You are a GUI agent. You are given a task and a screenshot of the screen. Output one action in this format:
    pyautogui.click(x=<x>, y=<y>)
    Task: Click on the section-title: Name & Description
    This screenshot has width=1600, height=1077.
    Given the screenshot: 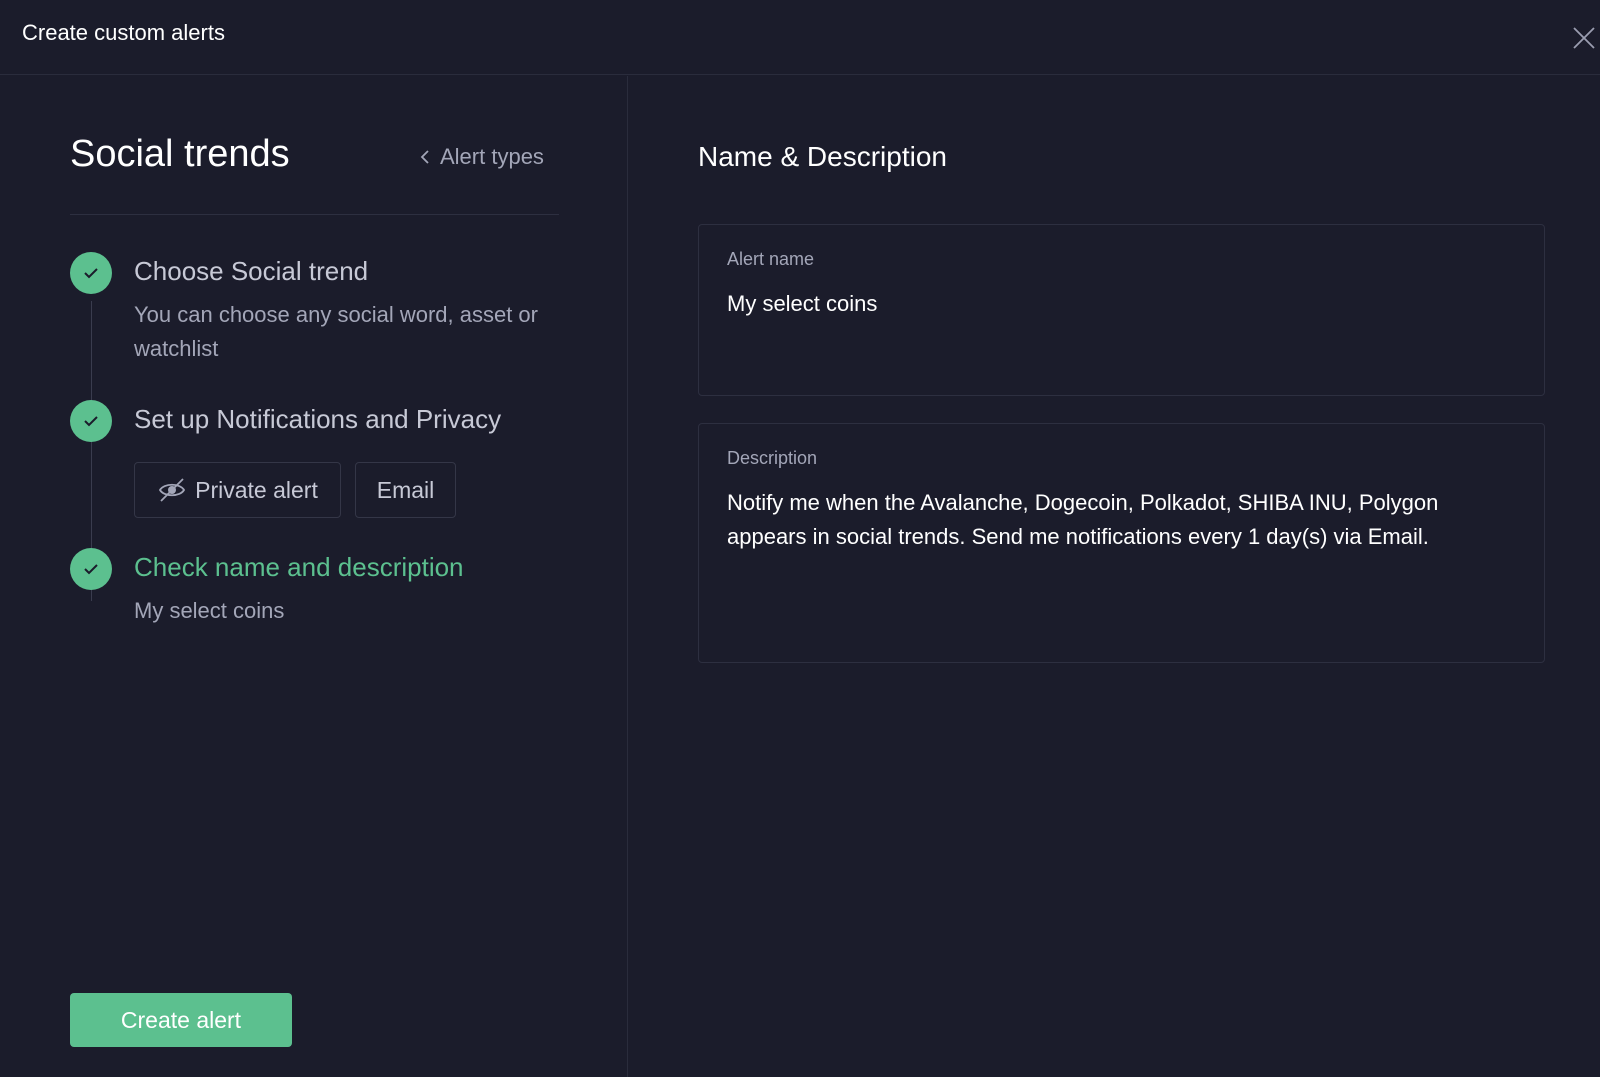 What is the action you would take?
    pyautogui.click(x=822, y=156)
    